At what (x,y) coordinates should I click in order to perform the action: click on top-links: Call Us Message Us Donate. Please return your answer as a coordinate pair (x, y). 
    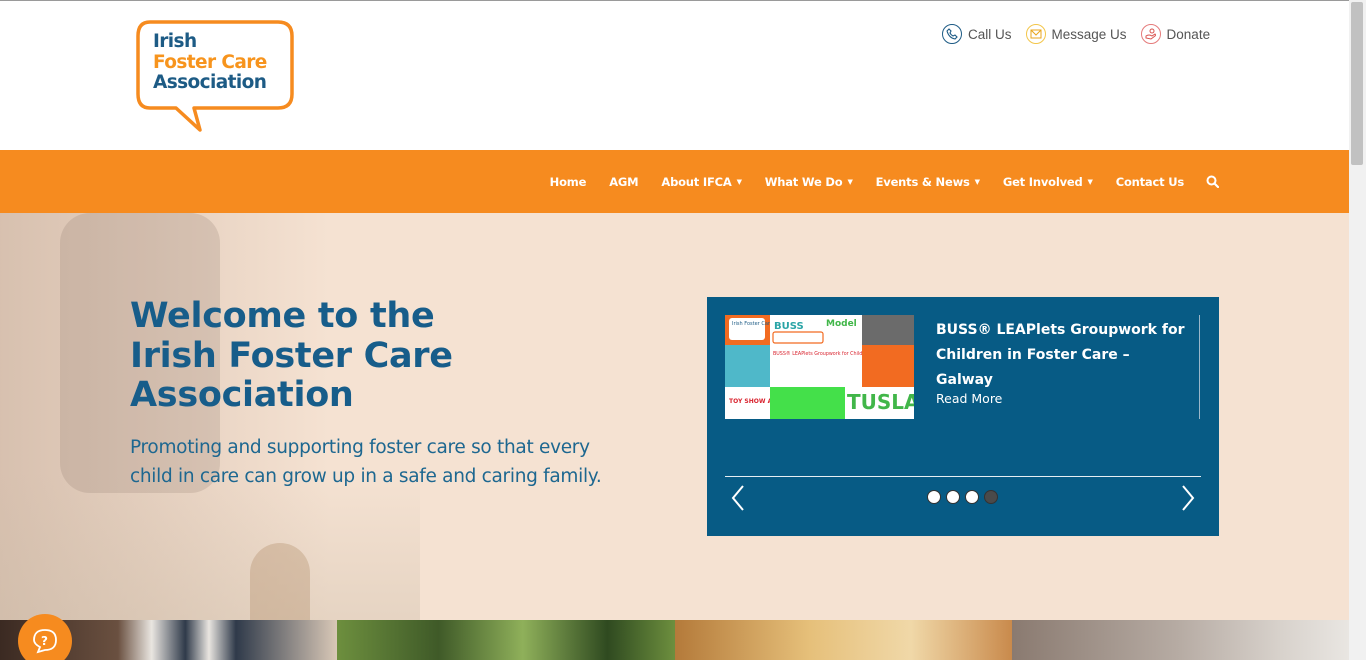
    Looking at the image, I should click on (1076, 34).